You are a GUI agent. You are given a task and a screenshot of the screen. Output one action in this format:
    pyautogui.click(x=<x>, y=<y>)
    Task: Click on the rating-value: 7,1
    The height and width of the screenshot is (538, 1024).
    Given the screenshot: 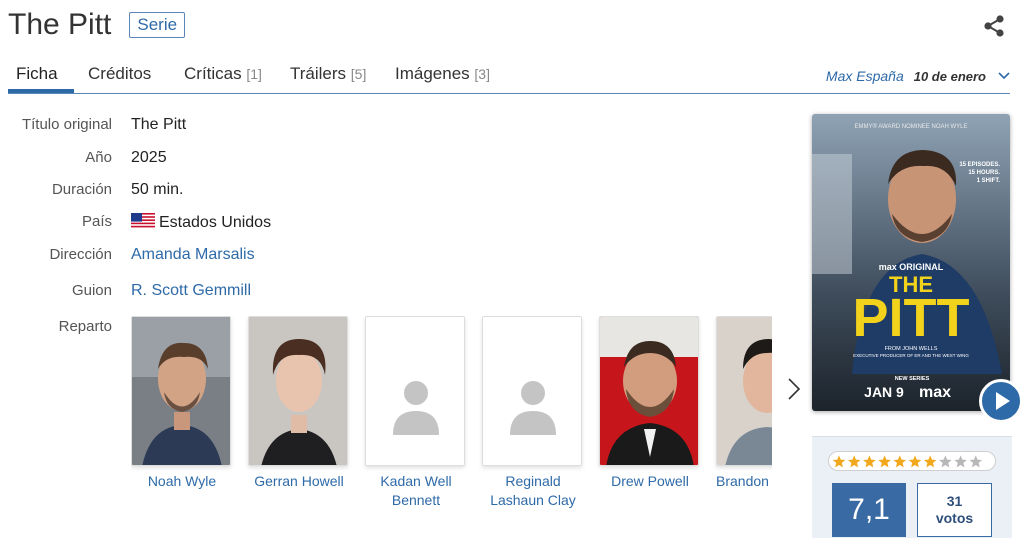 What is the action you would take?
    pyautogui.click(x=869, y=510)
    